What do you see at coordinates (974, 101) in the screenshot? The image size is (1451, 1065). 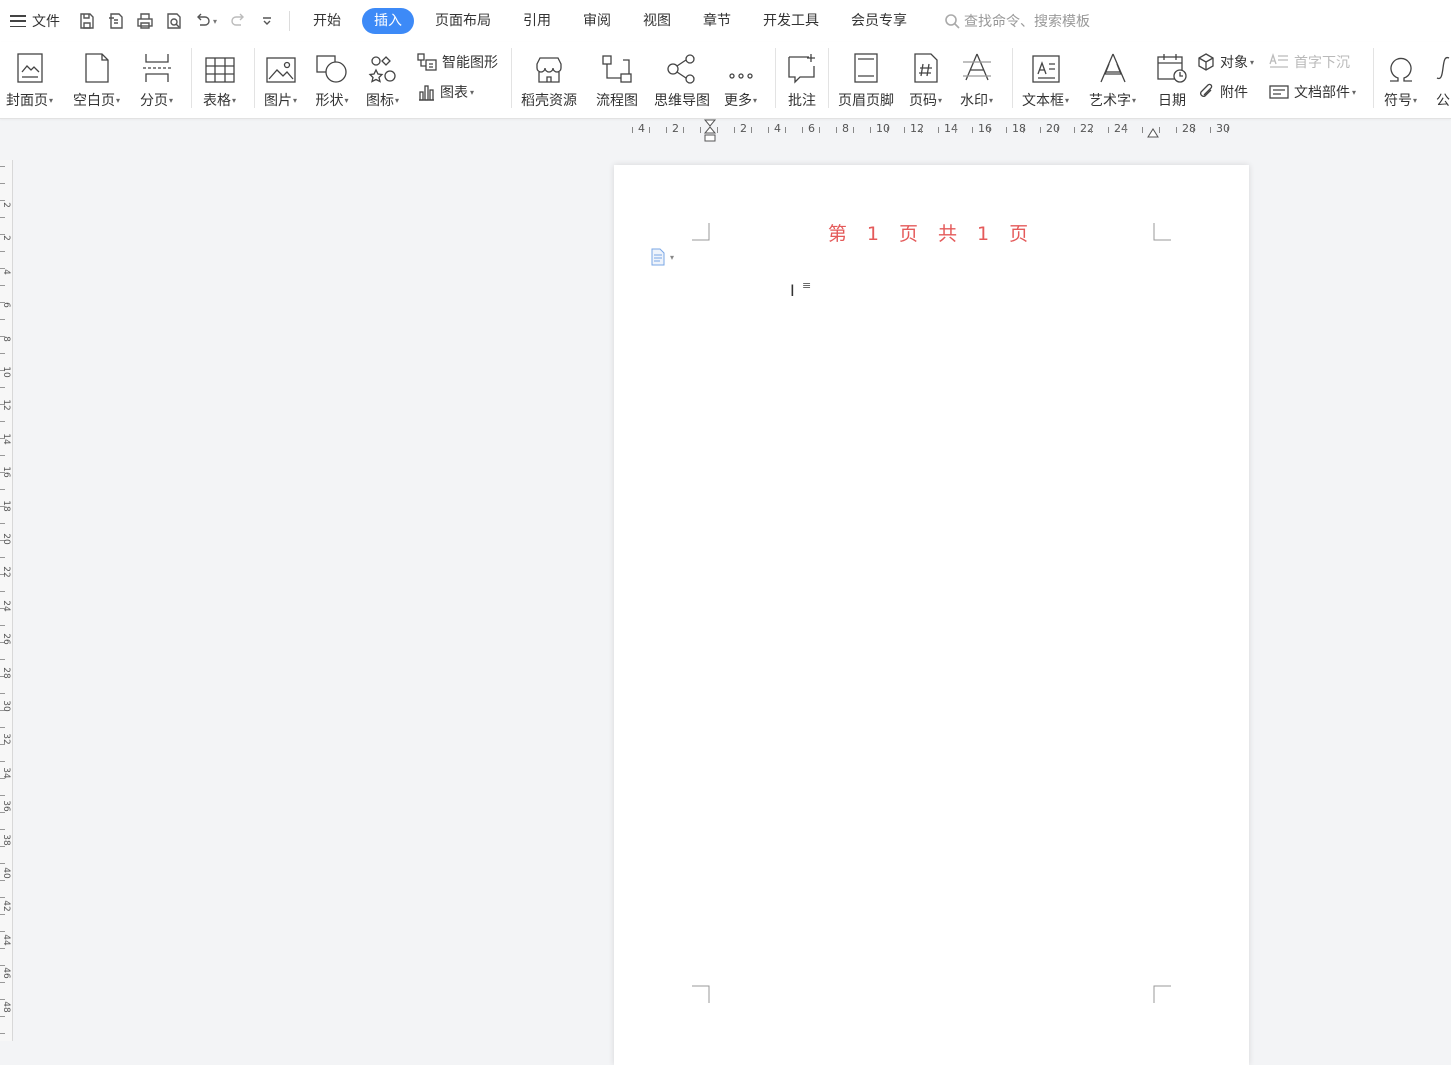 I see `watermark-label: 水印` at bounding box center [974, 101].